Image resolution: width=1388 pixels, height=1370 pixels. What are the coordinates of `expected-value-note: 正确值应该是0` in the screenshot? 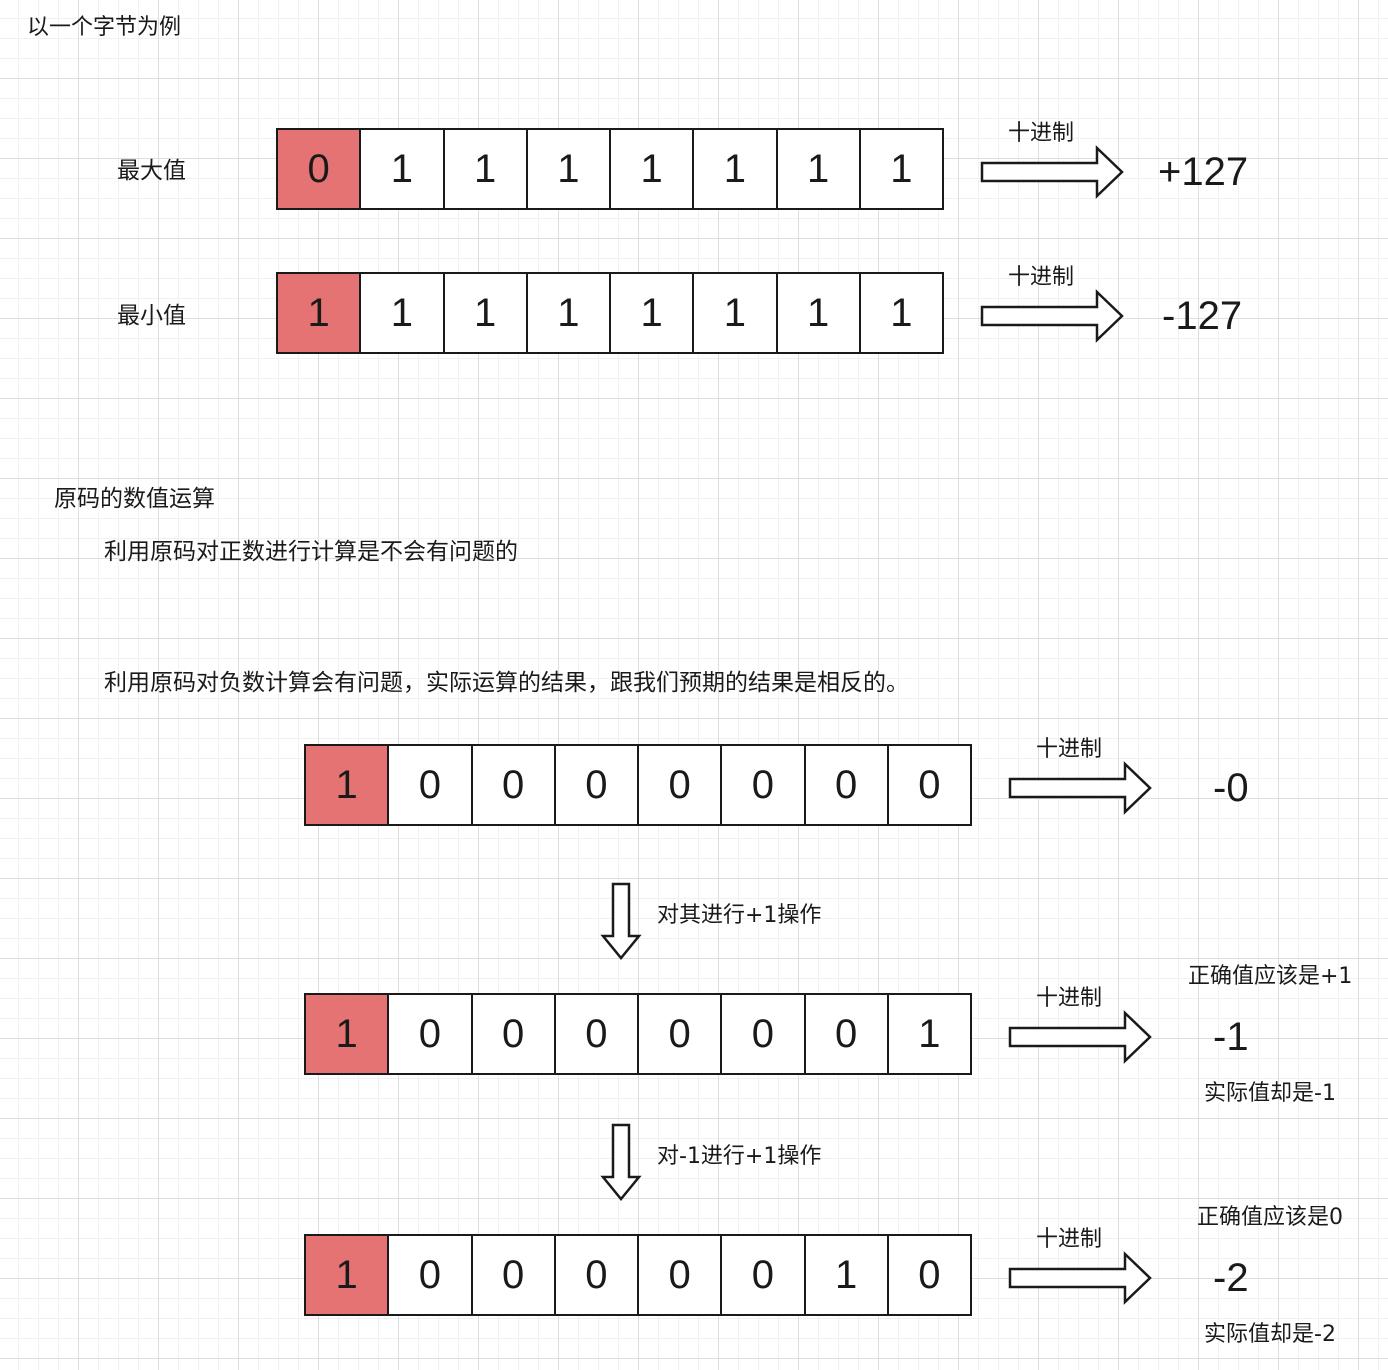 It's located at (1270, 1217).